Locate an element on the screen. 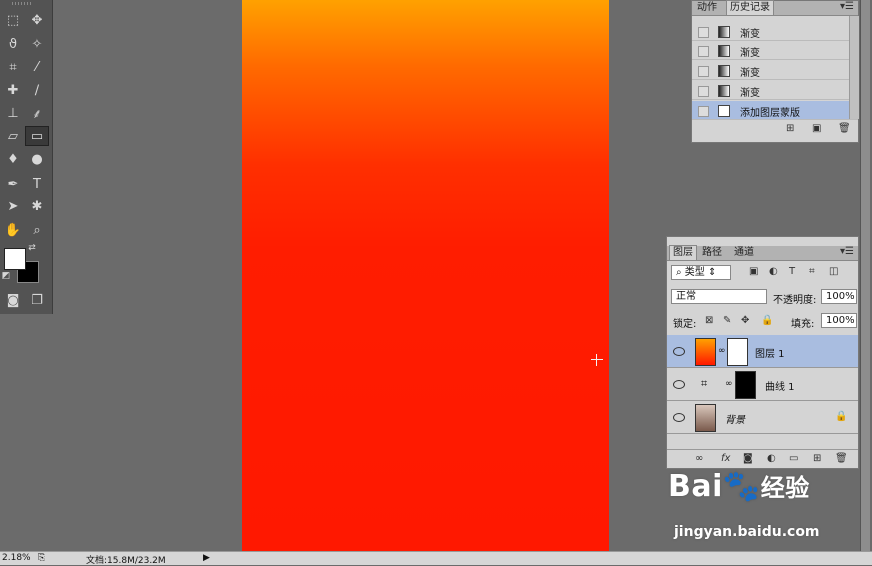 This screenshot has width=872, height=566. watermark-brand-cn: 经验 is located at coordinates (785, 488).